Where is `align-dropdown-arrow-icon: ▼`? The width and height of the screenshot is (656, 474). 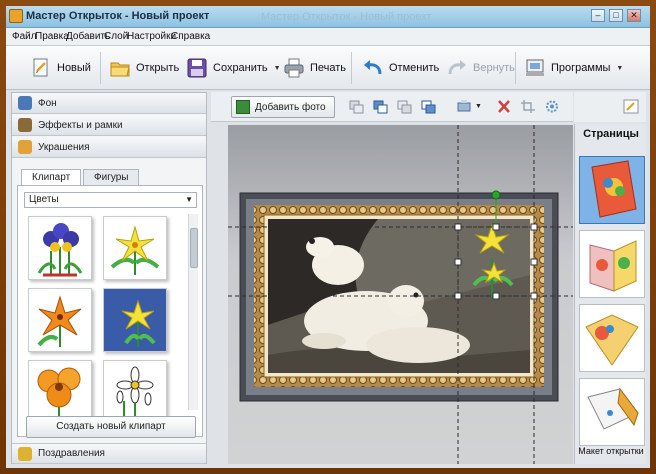
align-dropdown-arrow-icon: ▼ is located at coordinates (478, 106).